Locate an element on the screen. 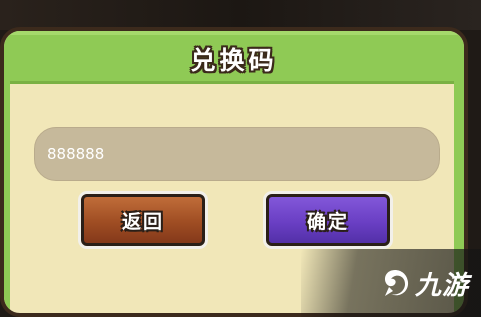 The width and height of the screenshot is (481, 317). redeem-code-input: 888888 is located at coordinates (237, 154).